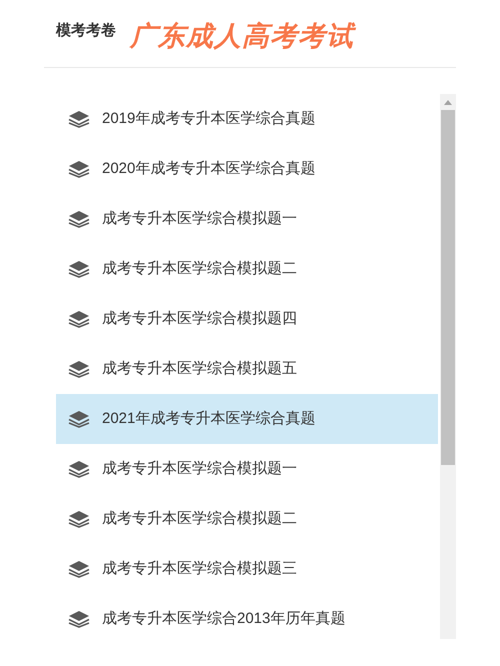 The image size is (500, 666). Describe the element at coordinates (247, 419) in the screenshot. I see `list-item: 2021年成考专升本医学综合真题` at that location.